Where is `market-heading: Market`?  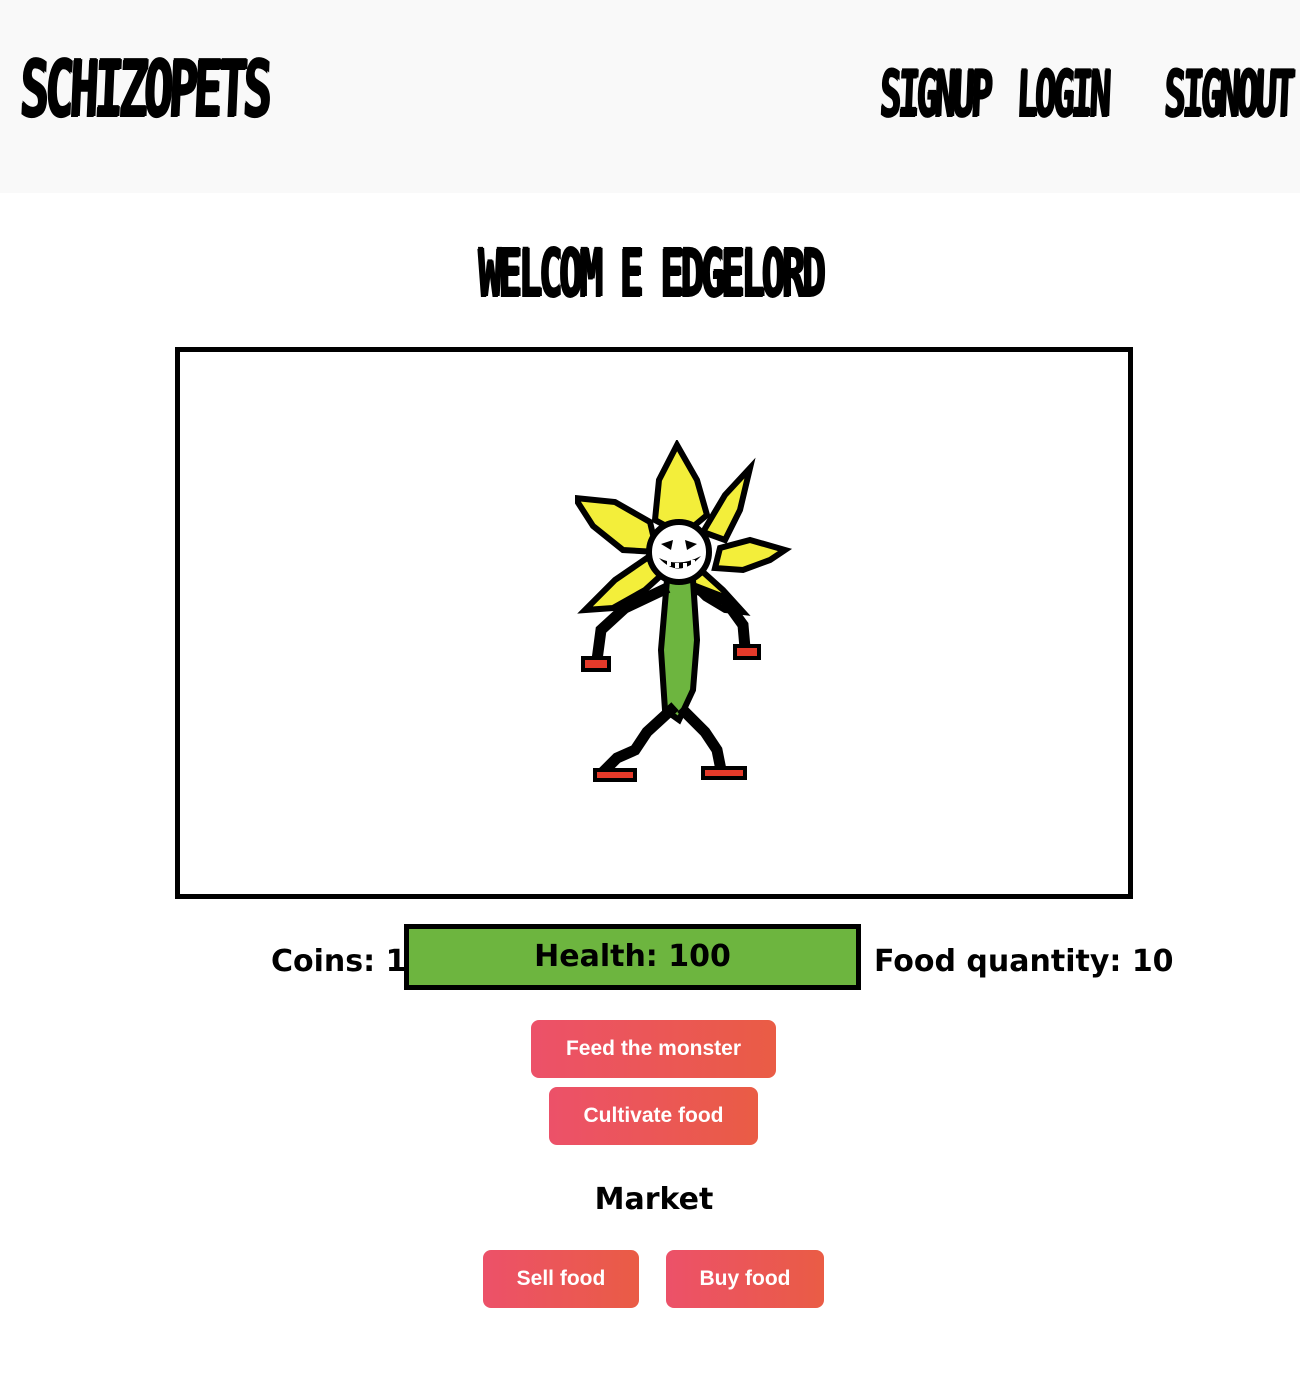 market-heading: Market is located at coordinates (654, 1199).